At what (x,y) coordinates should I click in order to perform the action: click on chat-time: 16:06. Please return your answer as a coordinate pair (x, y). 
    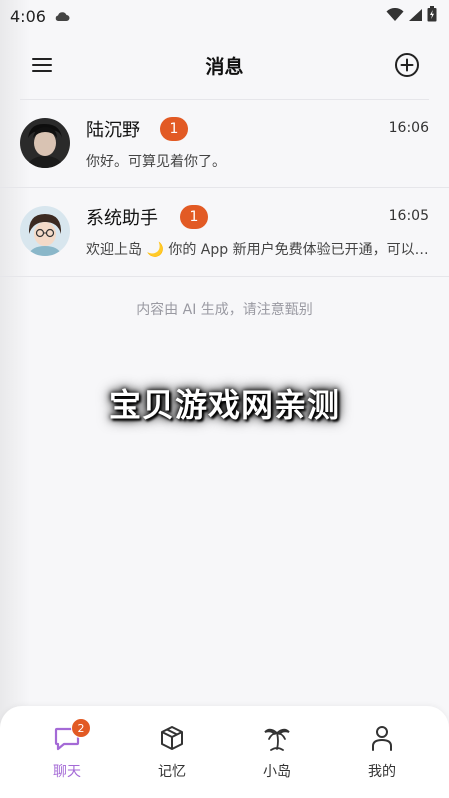
    Looking at the image, I should click on (408, 128).